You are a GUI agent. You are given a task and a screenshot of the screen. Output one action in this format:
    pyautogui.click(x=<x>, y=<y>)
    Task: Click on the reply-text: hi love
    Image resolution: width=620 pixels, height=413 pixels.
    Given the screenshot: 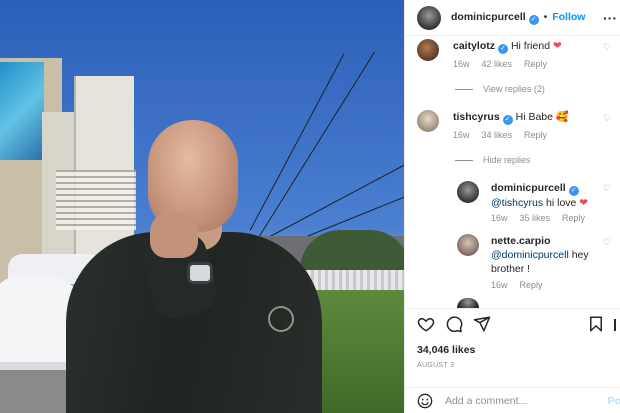 What is the action you would take?
    pyautogui.click(x=561, y=203)
    